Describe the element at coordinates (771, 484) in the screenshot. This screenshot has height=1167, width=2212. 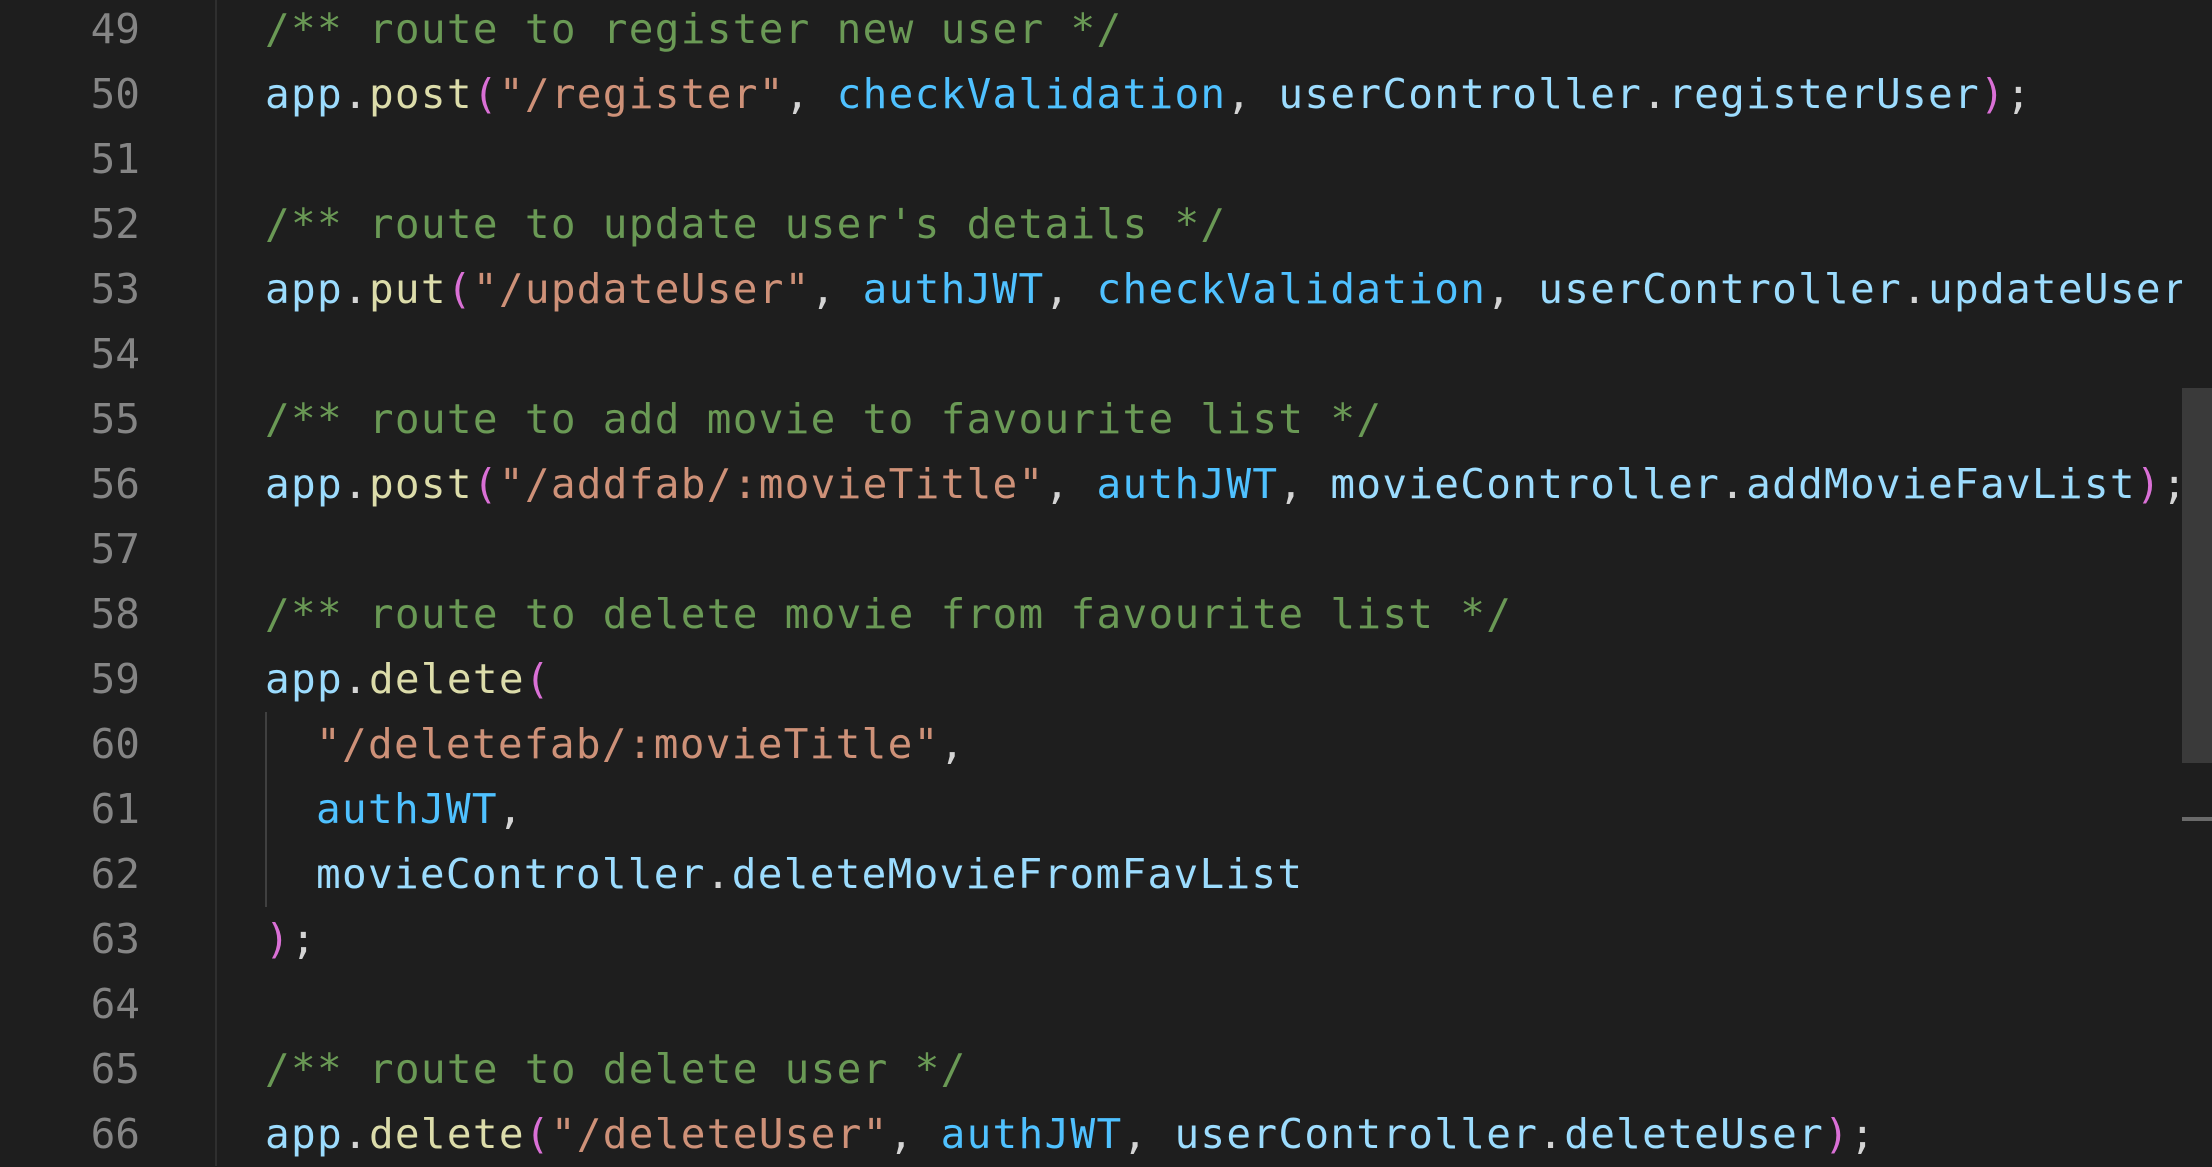
I see `code-token-string: "/addfab/:movieTitle"` at that location.